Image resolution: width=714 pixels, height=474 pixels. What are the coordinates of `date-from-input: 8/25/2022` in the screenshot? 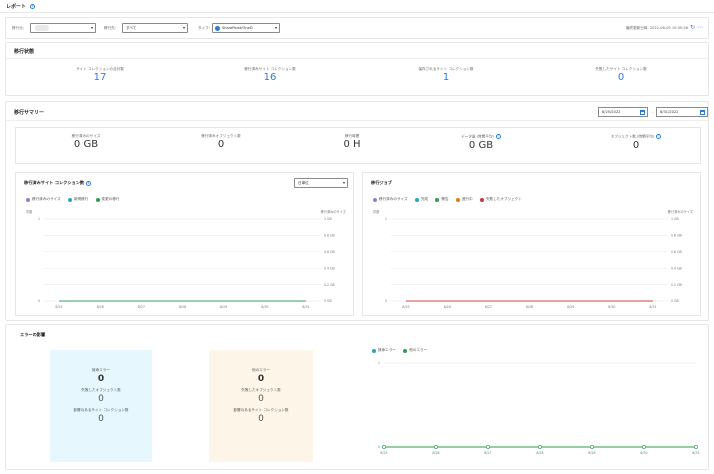 It's located at (623, 112).